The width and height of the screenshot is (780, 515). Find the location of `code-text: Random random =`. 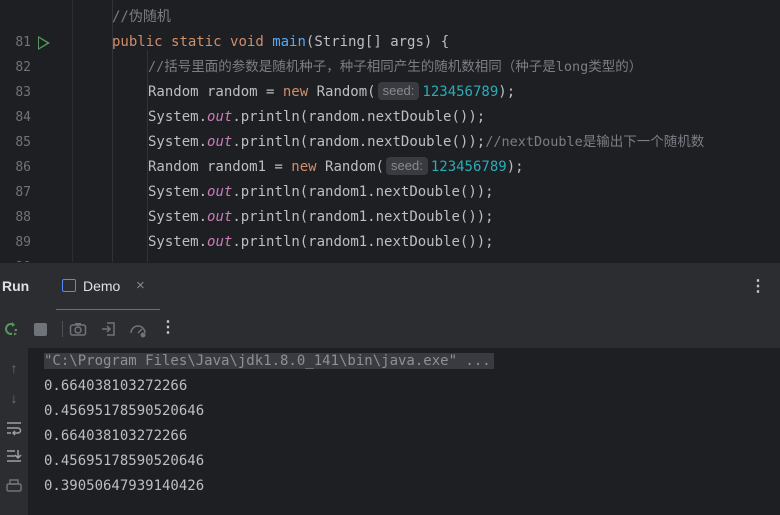

code-text: Random random = is located at coordinates (215, 92).